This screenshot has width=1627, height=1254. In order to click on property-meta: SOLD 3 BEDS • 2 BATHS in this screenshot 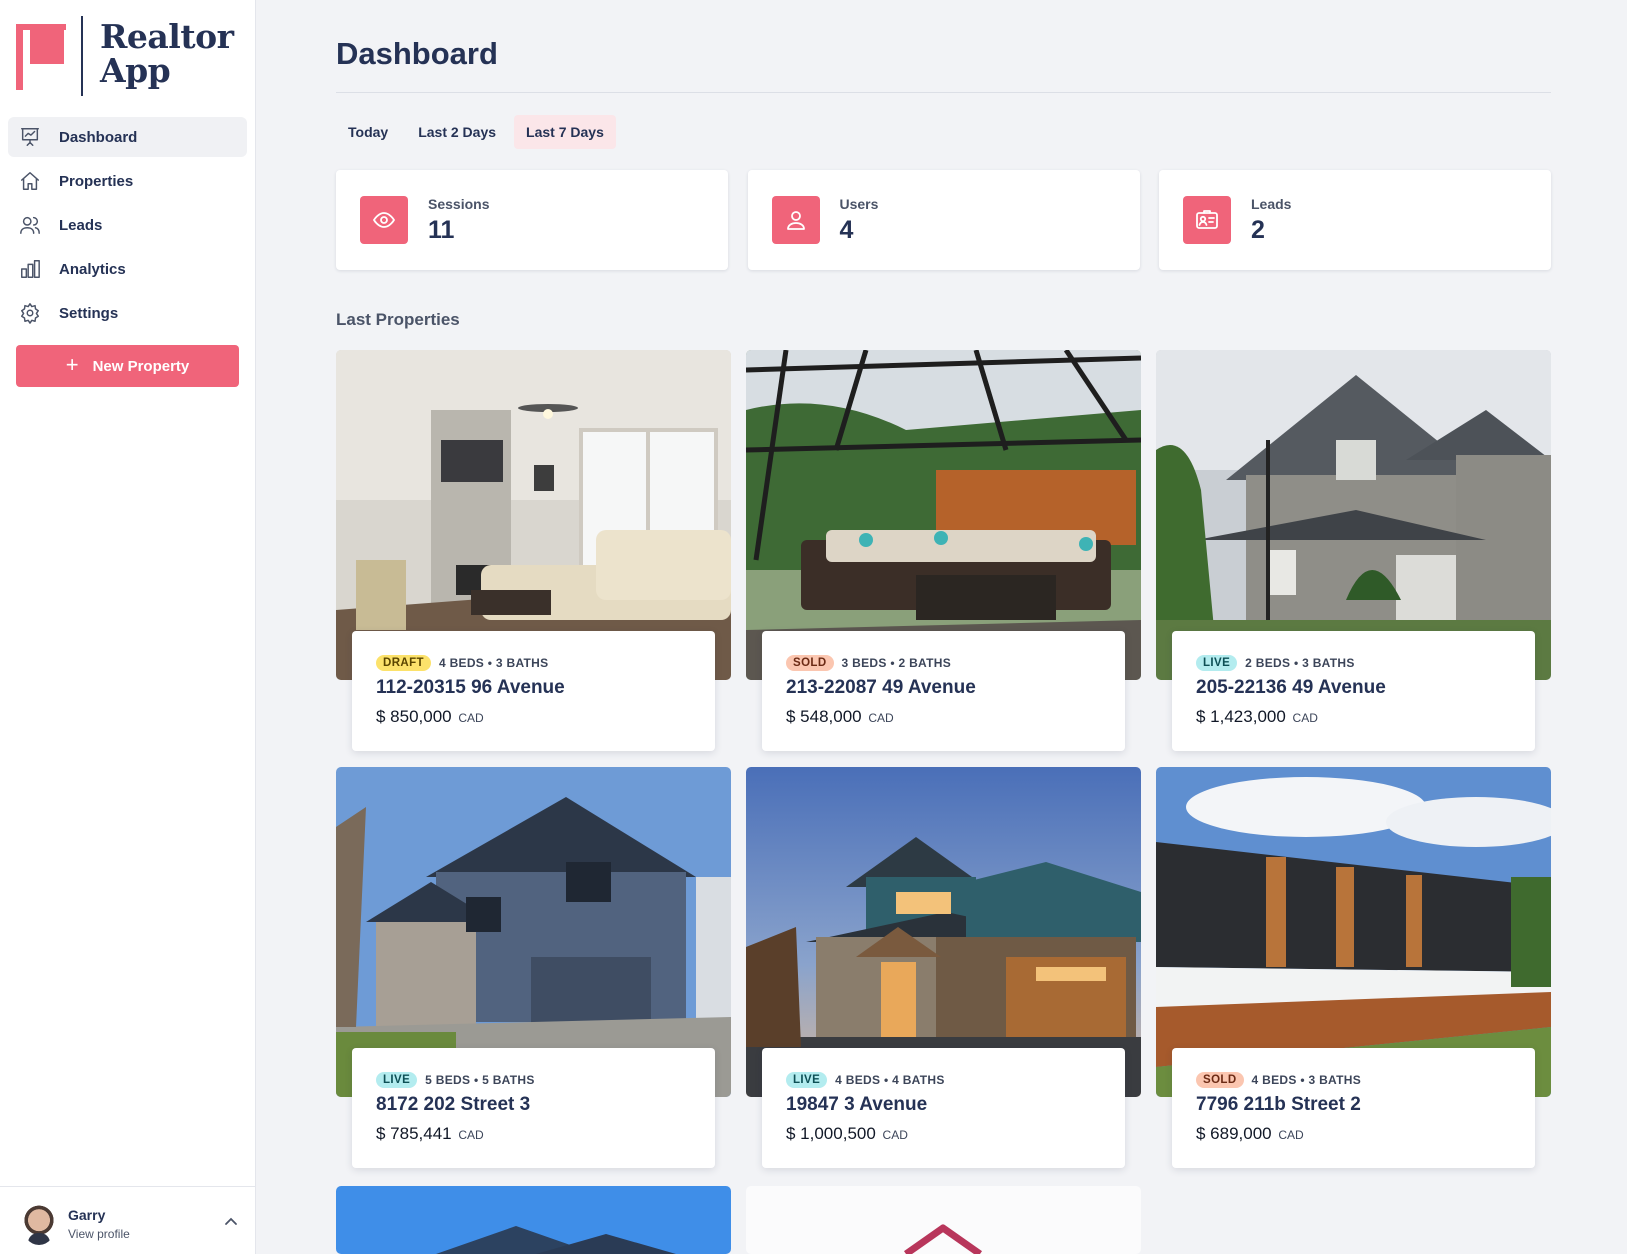, I will do `click(868, 663)`.